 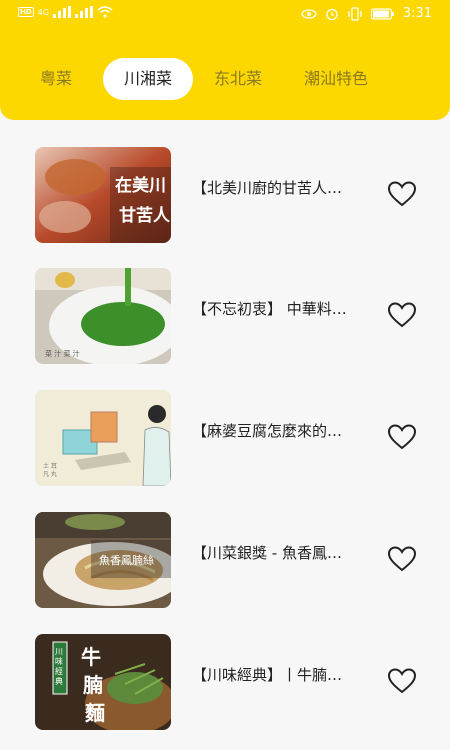 I want to click on svg-text: 土 耳, so click(x=50, y=466).